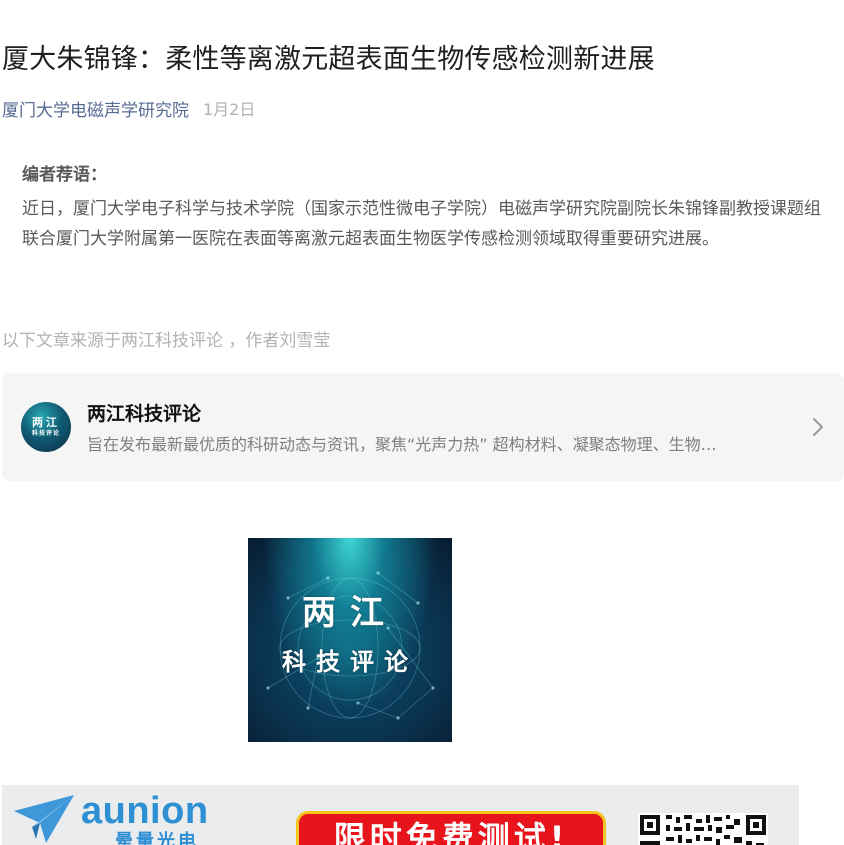  What do you see at coordinates (703, 829) in the screenshot?
I see `qr-code-icon` at bounding box center [703, 829].